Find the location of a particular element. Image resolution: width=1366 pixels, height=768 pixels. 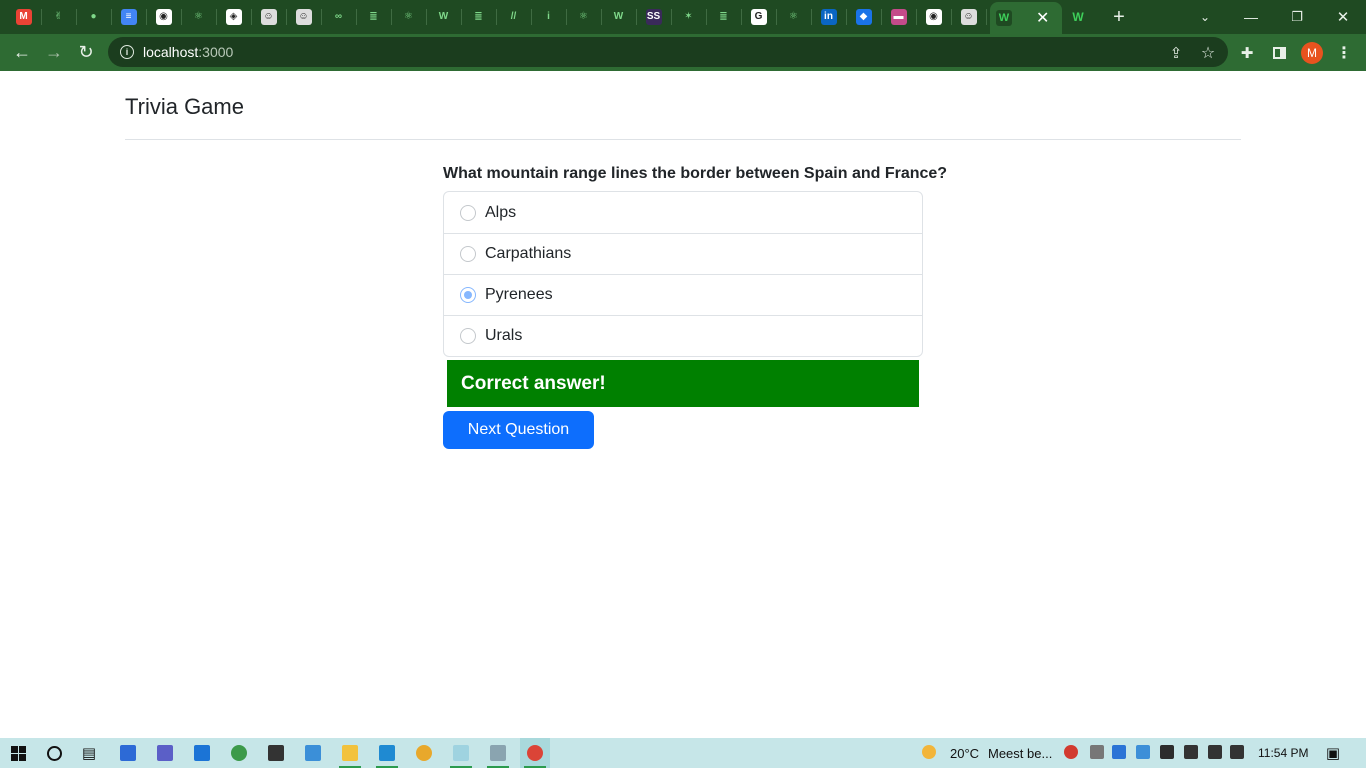

extensions-button: ✚ is located at coordinates (1247, 52).